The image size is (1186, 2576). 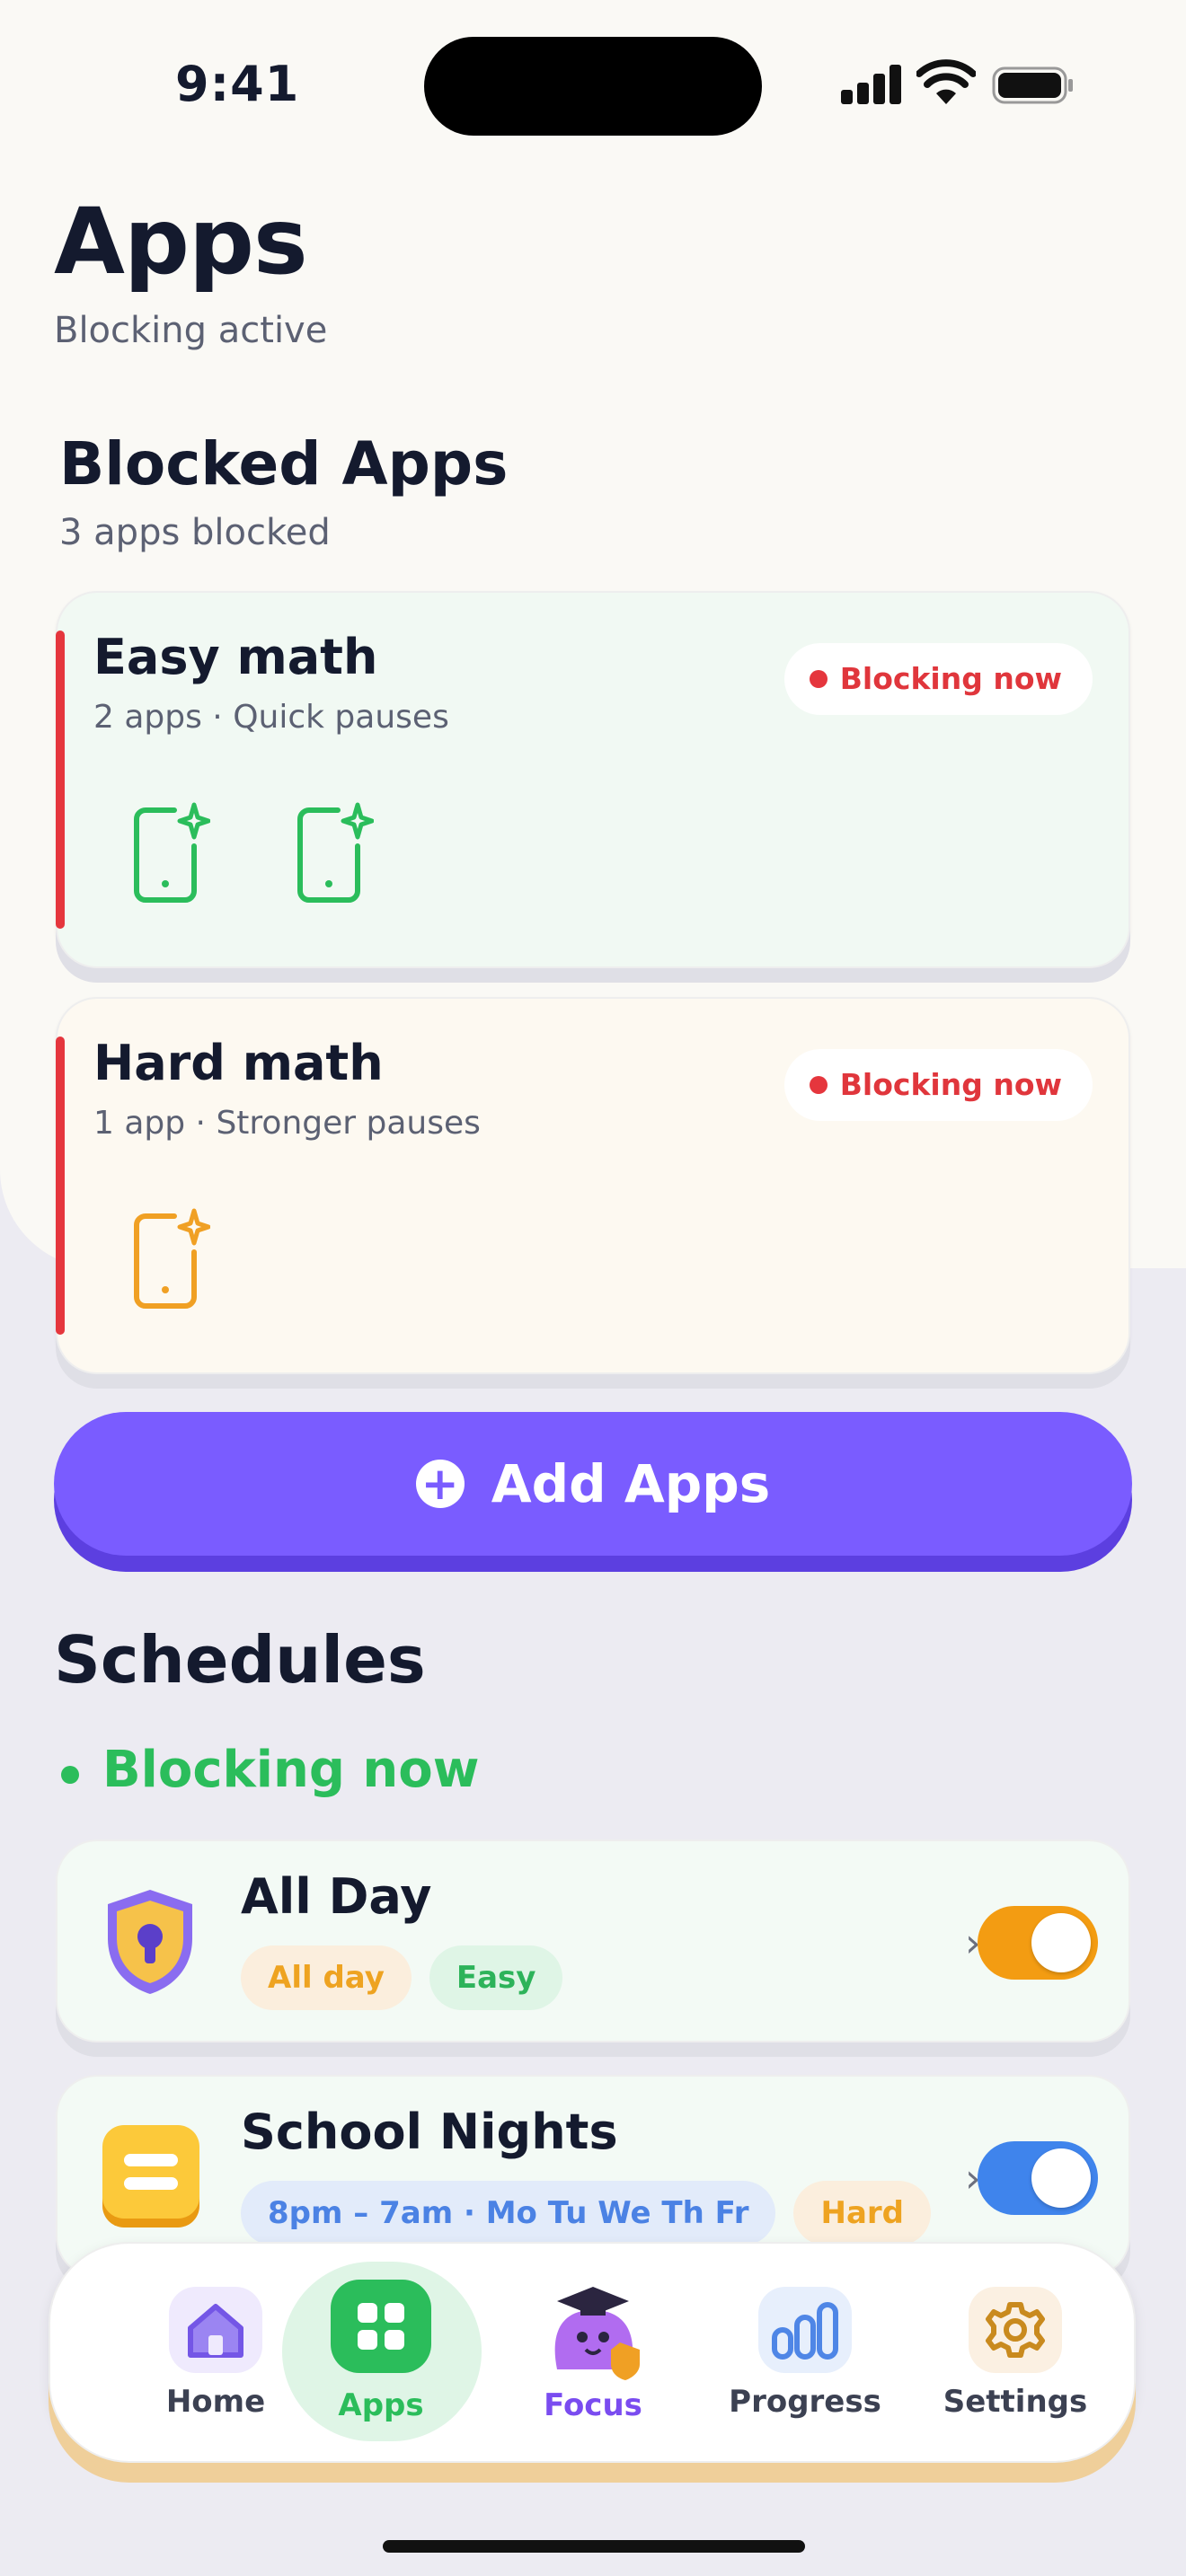 What do you see at coordinates (593, 2405) in the screenshot?
I see `tab-label: Focus` at bounding box center [593, 2405].